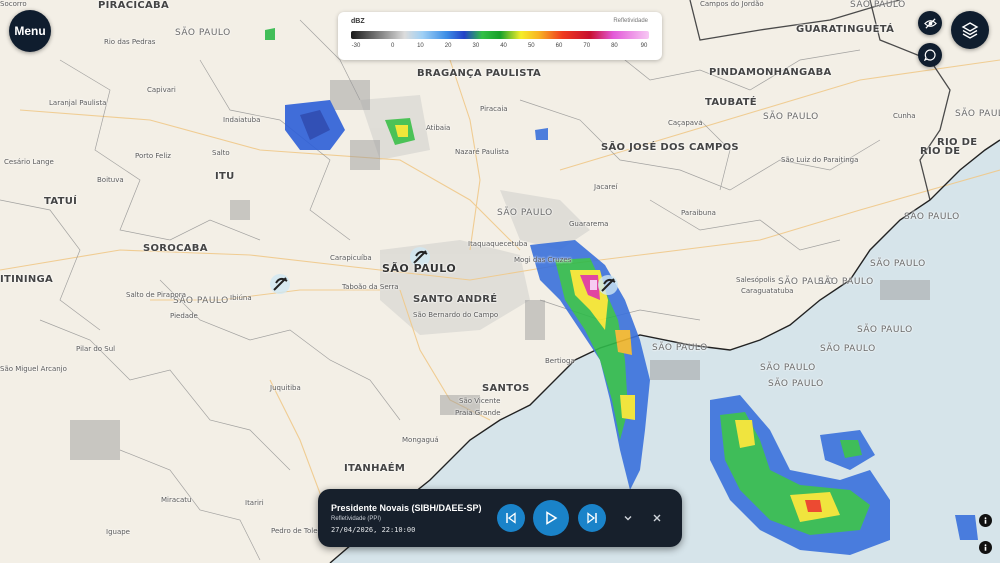  What do you see at coordinates (176, 500) in the screenshot?
I see `place-label: Miracatu` at bounding box center [176, 500].